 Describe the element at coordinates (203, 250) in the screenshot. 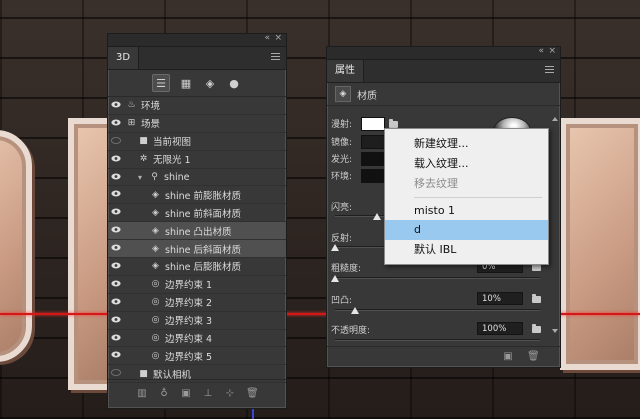

I see `tree-item-label: shine 后斜面材质` at that location.